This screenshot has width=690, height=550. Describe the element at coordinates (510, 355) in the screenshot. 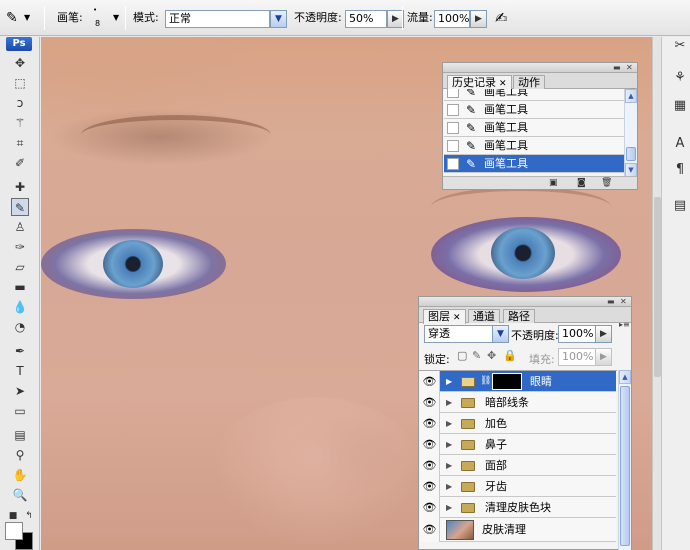

I see `lock-all-icon: 🔒` at that location.